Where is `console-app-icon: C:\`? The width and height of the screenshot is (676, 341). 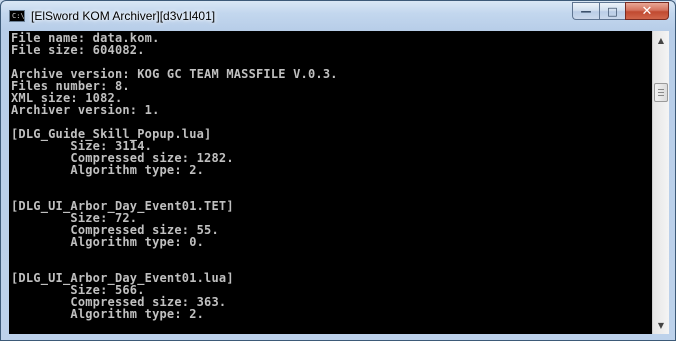
console-app-icon: C:\ is located at coordinates (17, 16).